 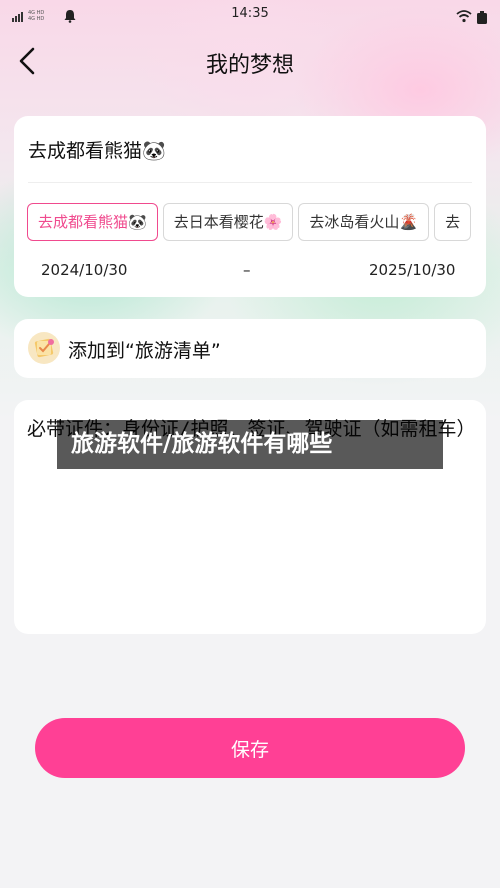 What do you see at coordinates (250, 444) in the screenshot?
I see `watermark-banner: 旅游软件/旅游软件有哪些` at bounding box center [250, 444].